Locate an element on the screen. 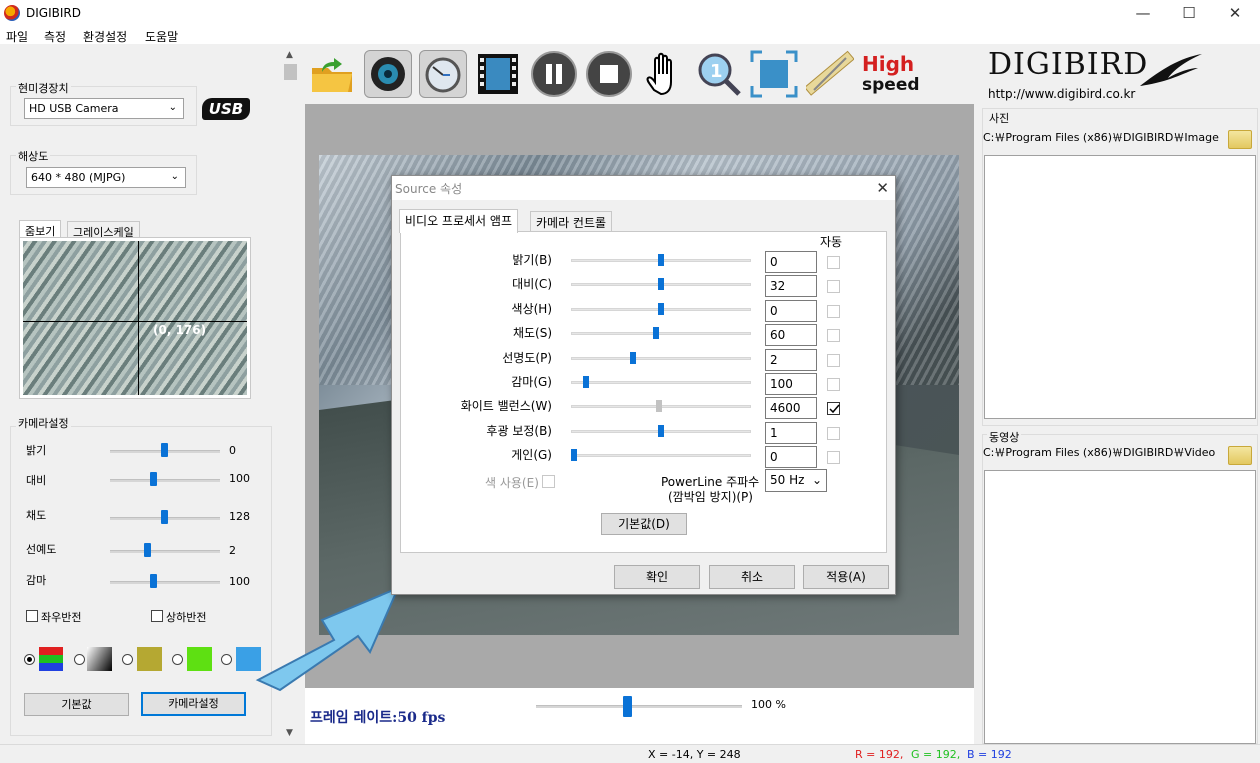 The image size is (1260, 763). toolbar: 1 High speed is located at coordinates (637, 74).